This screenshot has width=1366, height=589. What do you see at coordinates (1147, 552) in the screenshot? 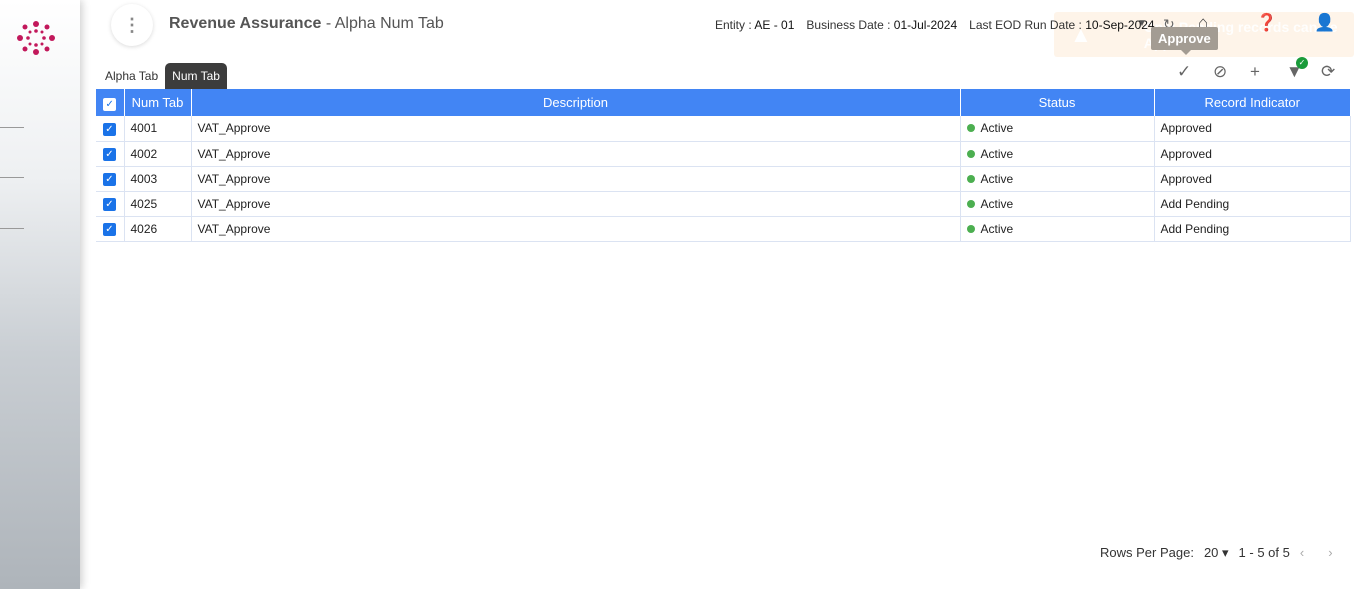
I see `rows-per-page-label: Rows Per Page:` at bounding box center [1147, 552].